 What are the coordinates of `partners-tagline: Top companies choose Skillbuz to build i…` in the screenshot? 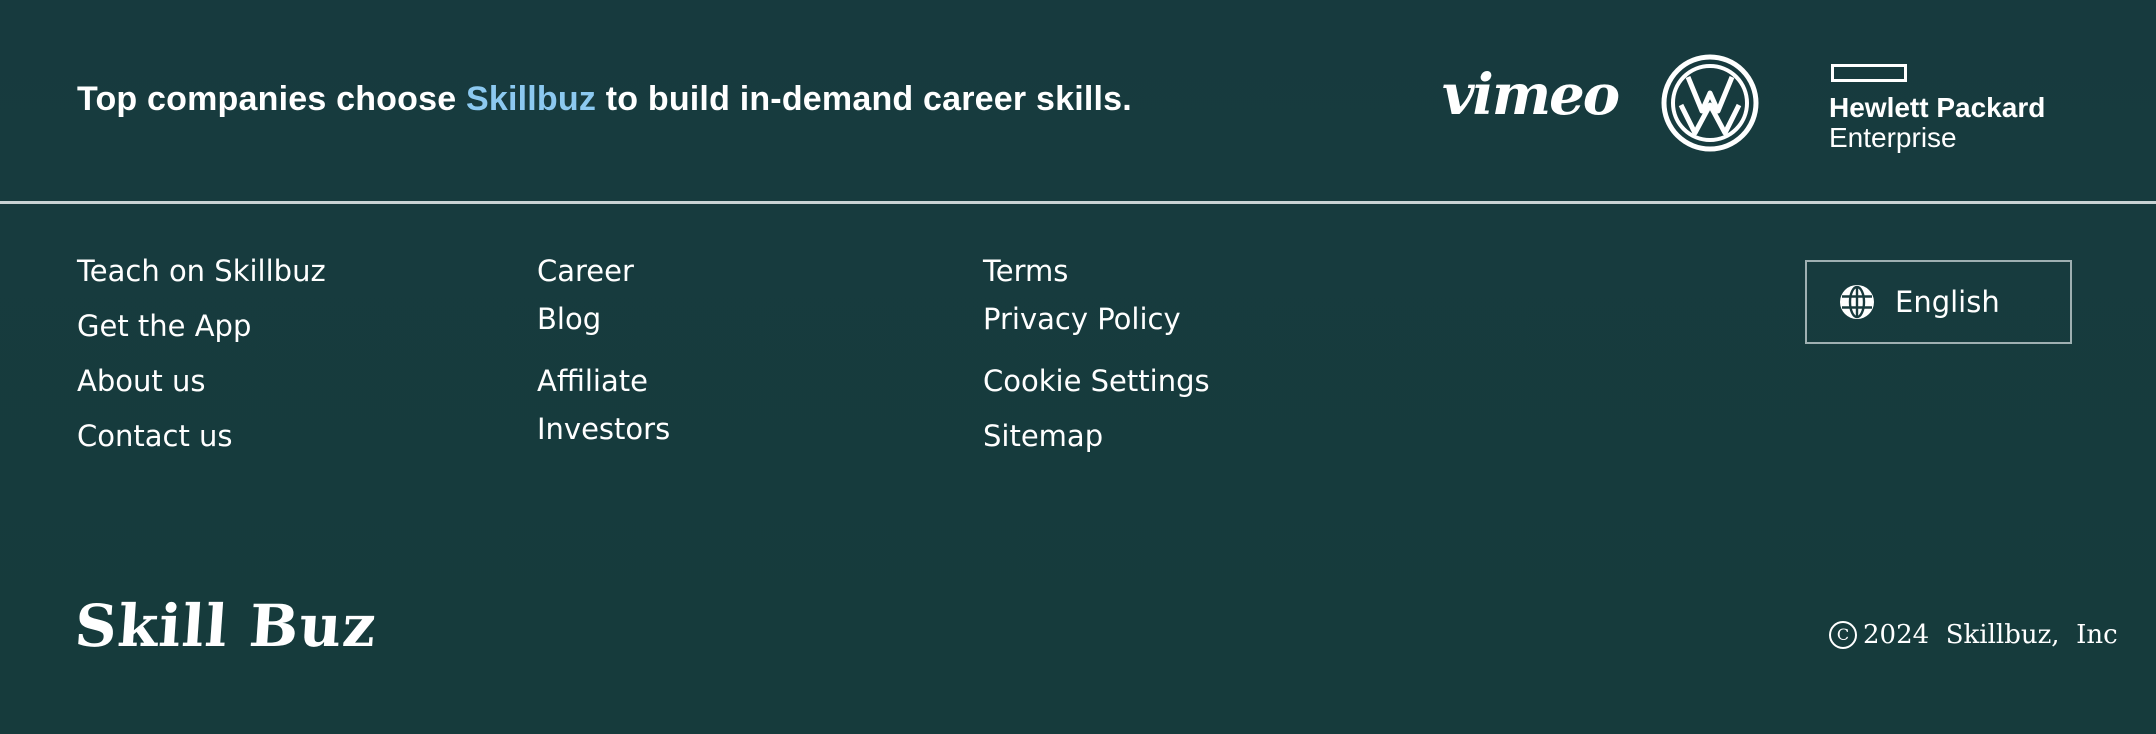 It's located at (604, 99).